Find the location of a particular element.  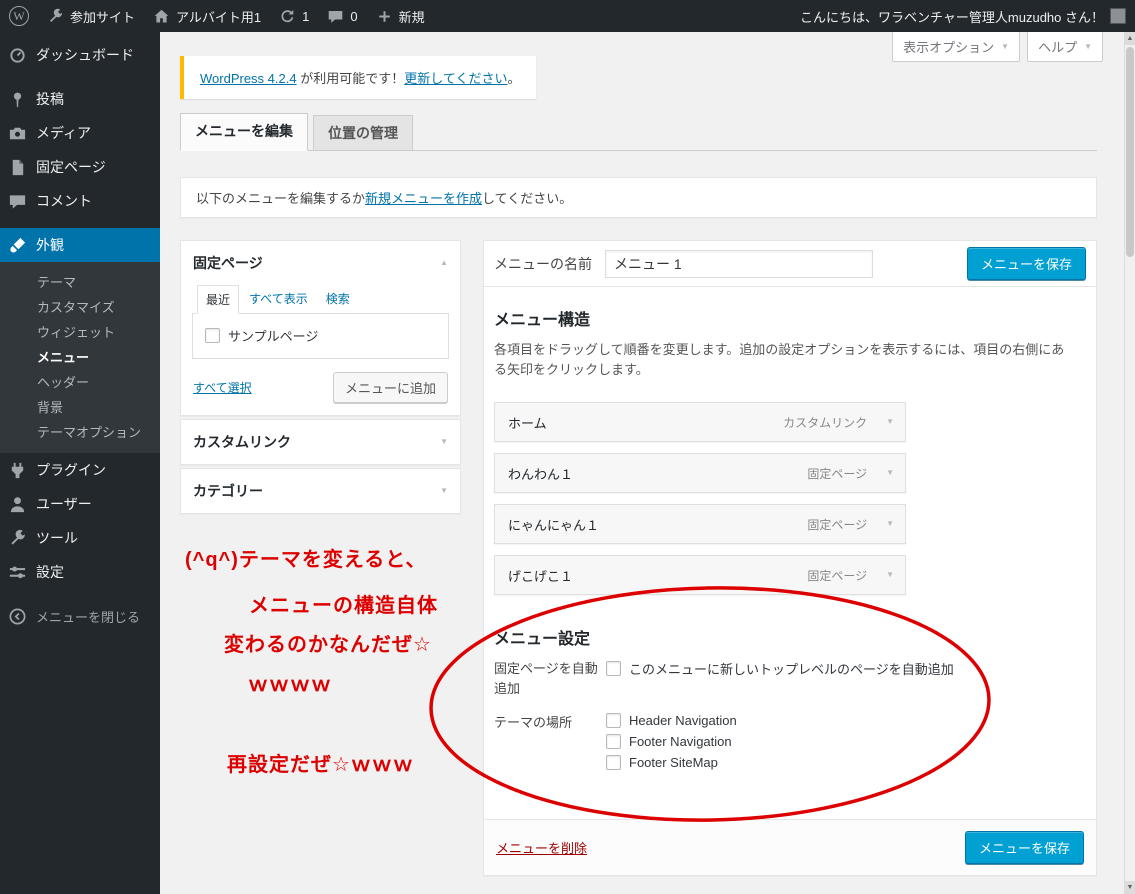

account-menu: こんにちは、ワラベンチャー管理人muzudho さん！ is located at coordinates (963, 16).